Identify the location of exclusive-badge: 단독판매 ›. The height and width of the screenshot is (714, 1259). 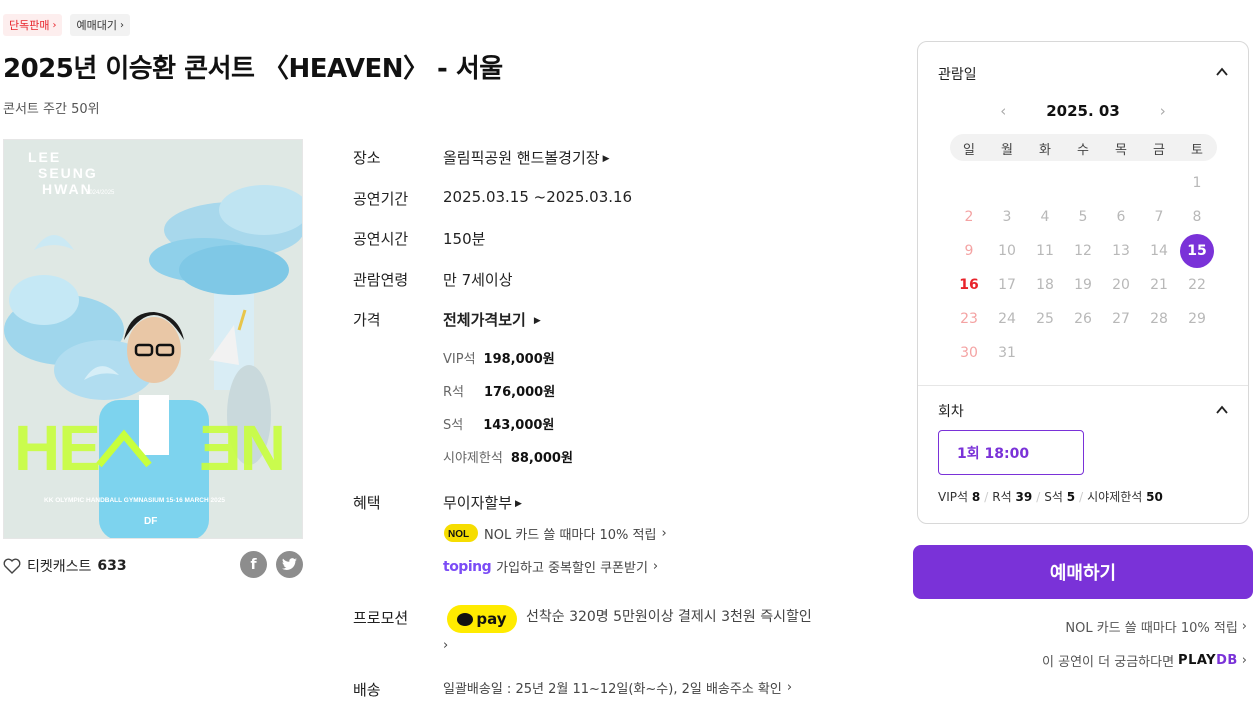
(33, 25).